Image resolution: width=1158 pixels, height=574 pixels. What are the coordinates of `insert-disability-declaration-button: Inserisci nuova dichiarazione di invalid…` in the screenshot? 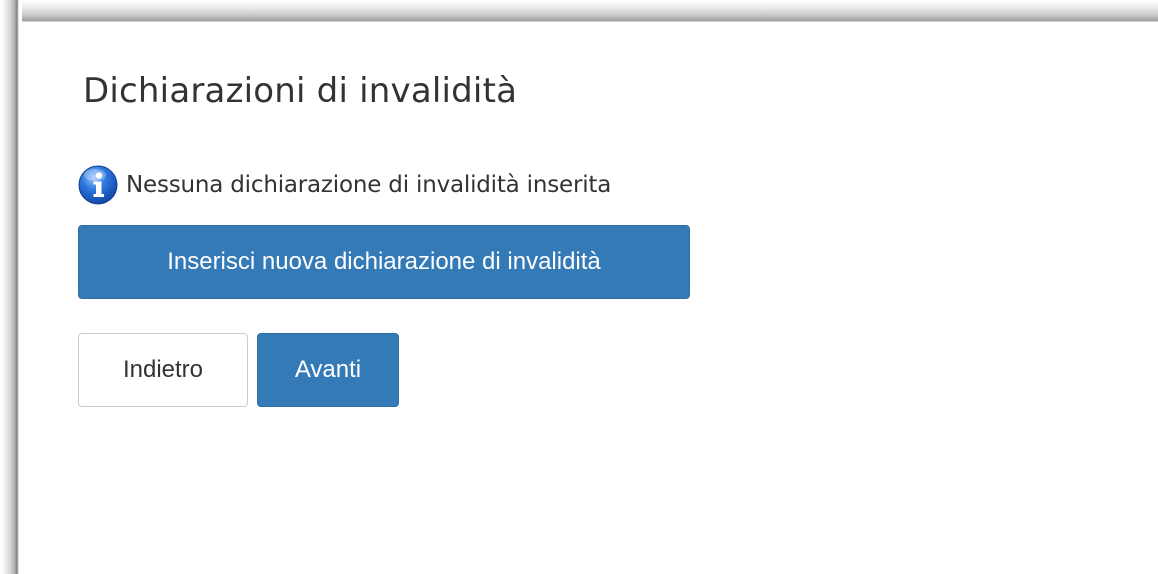 It's located at (384, 262).